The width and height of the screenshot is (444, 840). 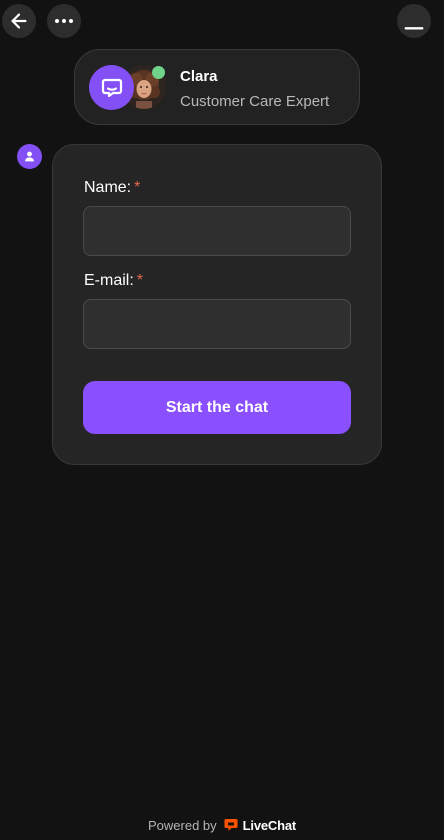 I want to click on agent-name: Clara, so click(x=199, y=76).